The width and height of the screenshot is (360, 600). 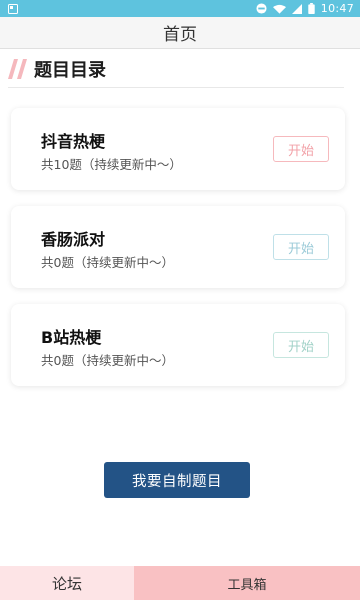 What do you see at coordinates (178, 345) in the screenshot?
I see `topic-card-bilibili: B站热梗 共0题（持续更新中～） 开始` at bounding box center [178, 345].